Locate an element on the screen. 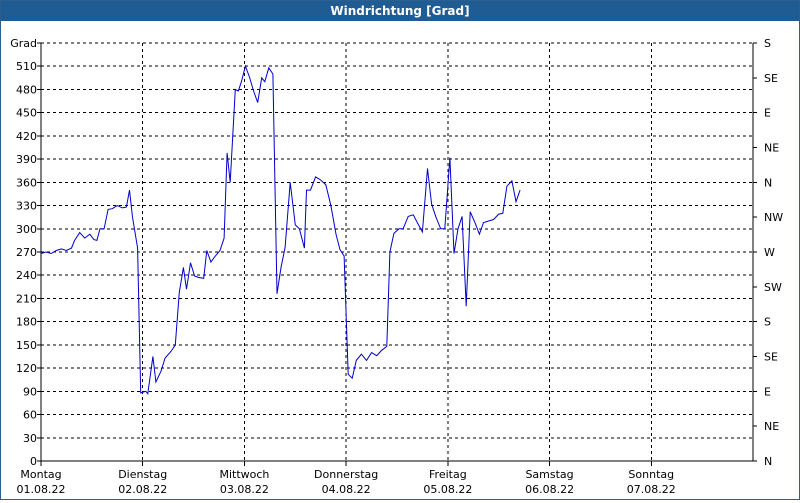  x-tick-date: 02.08.22 is located at coordinates (142, 489).